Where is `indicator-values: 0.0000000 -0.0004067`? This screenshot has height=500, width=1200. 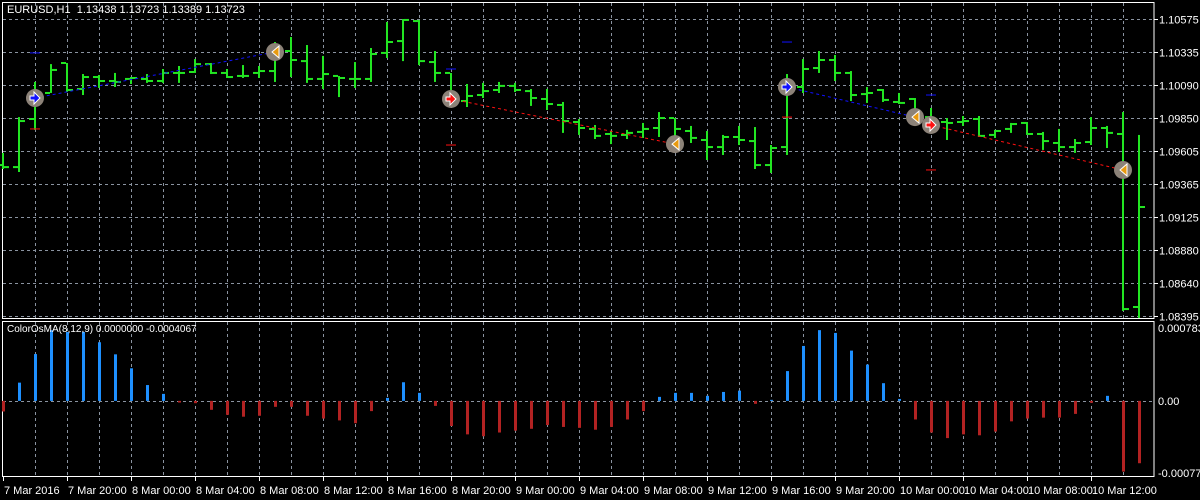
indicator-values: 0.0000000 -0.0004067 is located at coordinates (146, 329).